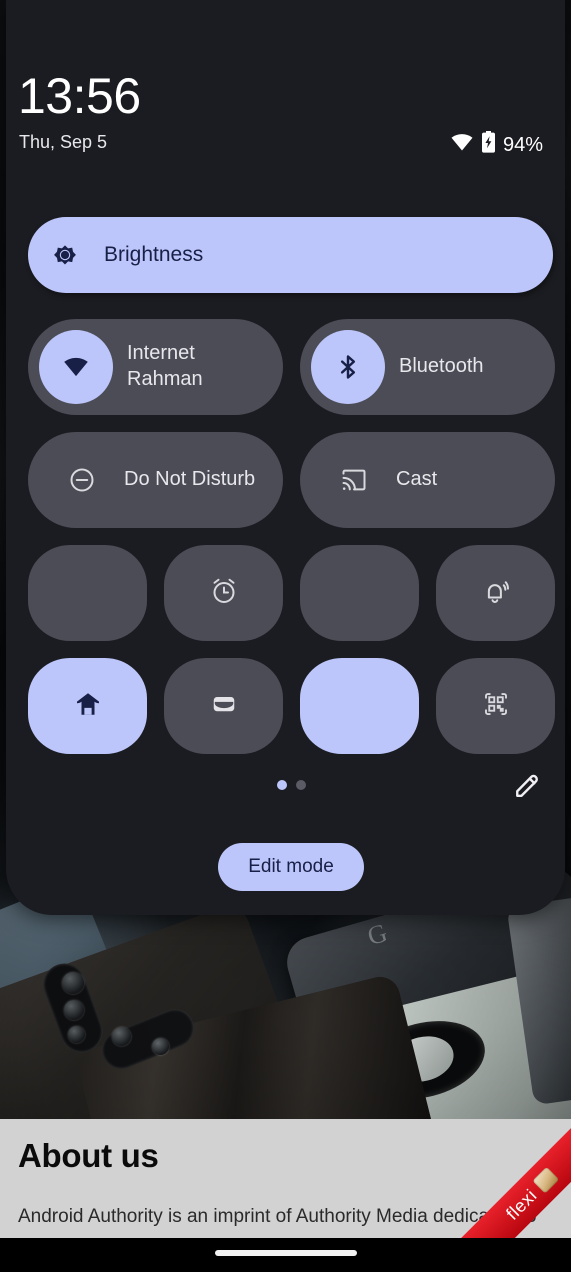 This screenshot has height=1272, width=571. I want to click on bluetooth-icon, so click(348, 367).